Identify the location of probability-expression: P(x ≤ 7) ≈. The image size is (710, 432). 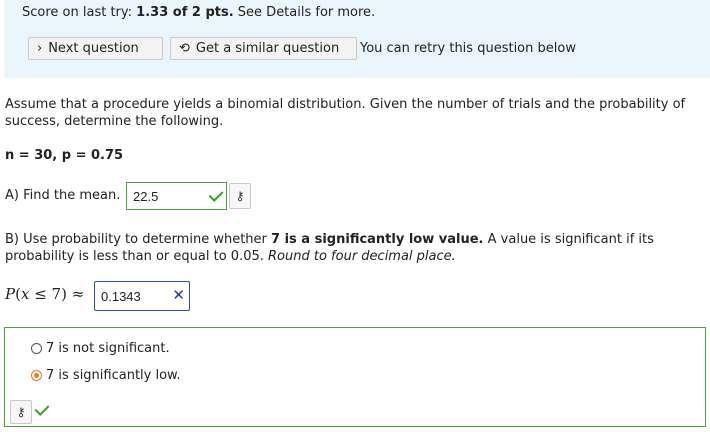
(44, 294).